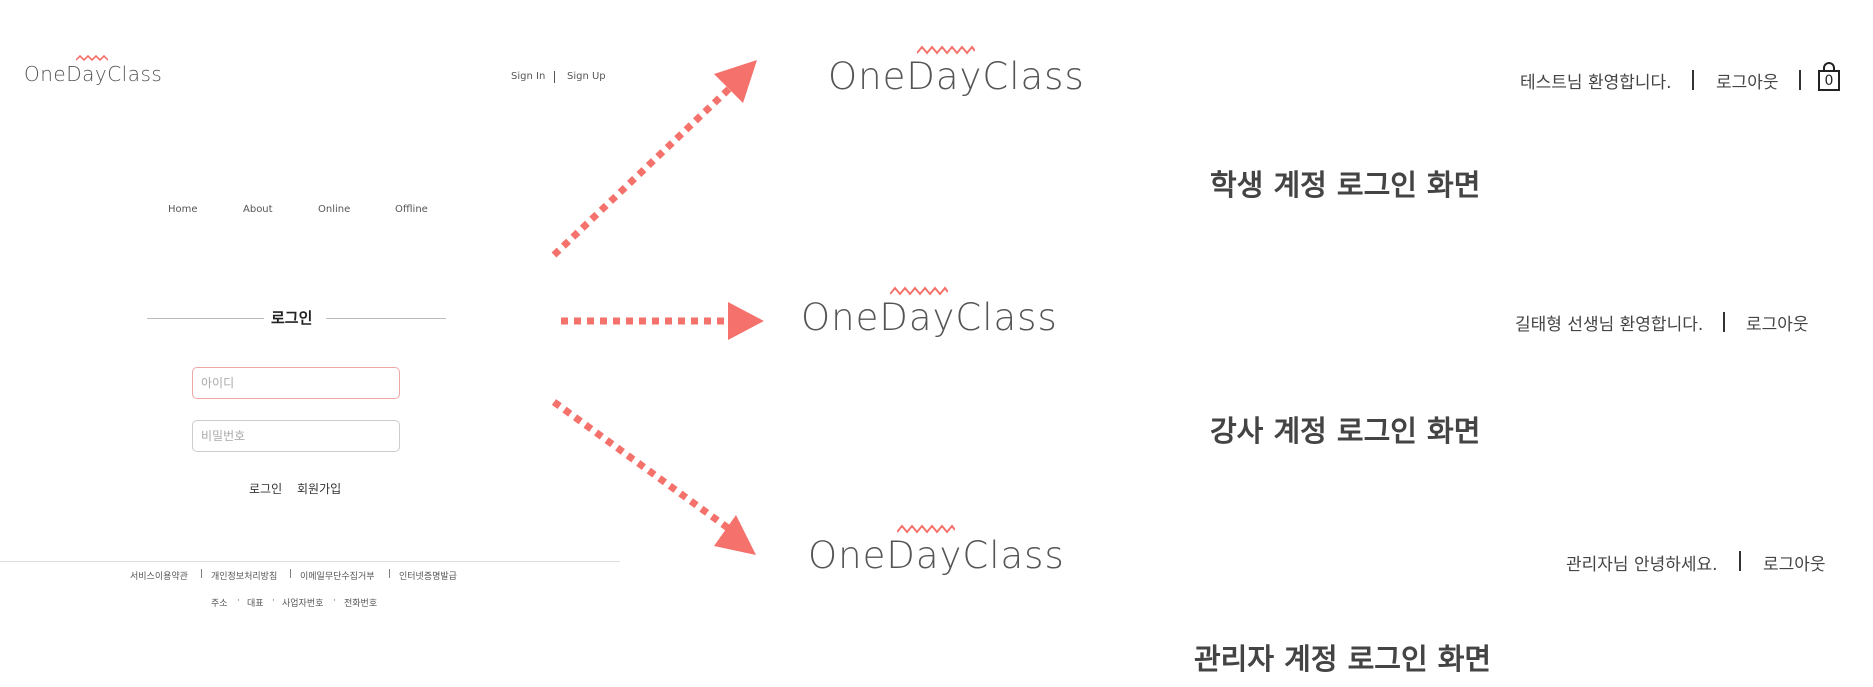  What do you see at coordinates (1345, 431) in the screenshot?
I see `instructor-caption: 강사 계정 로그인 화면` at bounding box center [1345, 431].